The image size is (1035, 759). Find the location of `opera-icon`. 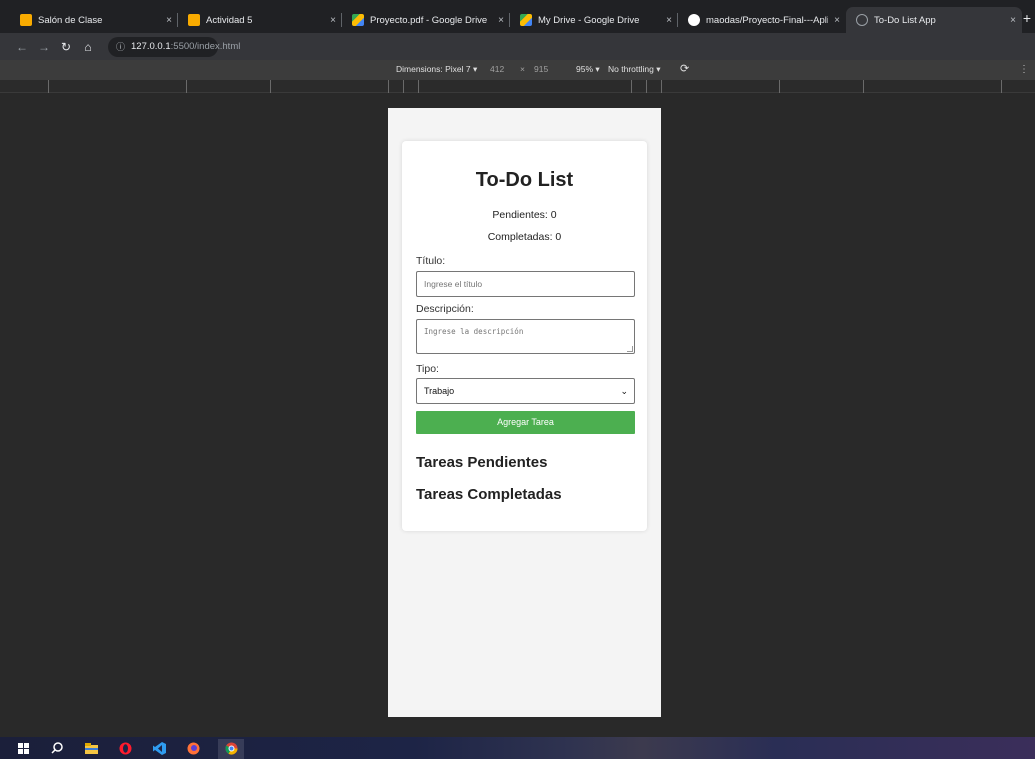

opera-icon is located at coordinates (125, 748).